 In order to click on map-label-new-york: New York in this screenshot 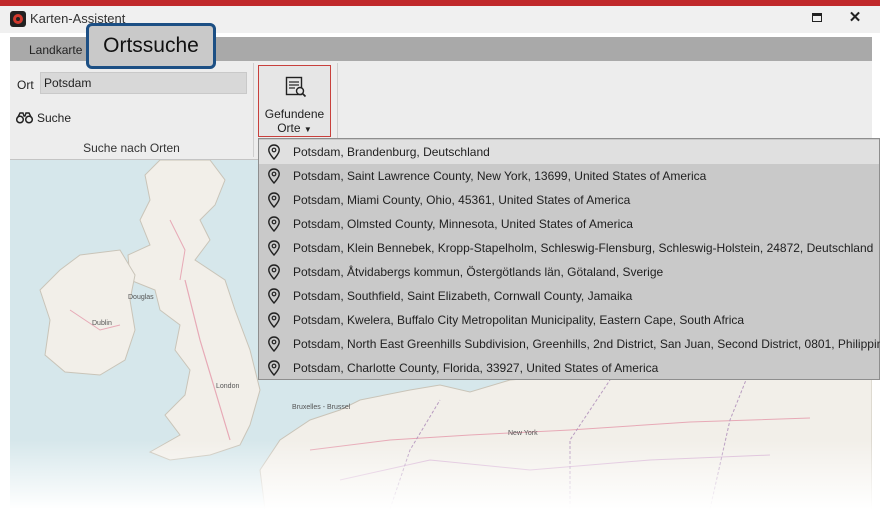, I will do `click(523, 433)`.